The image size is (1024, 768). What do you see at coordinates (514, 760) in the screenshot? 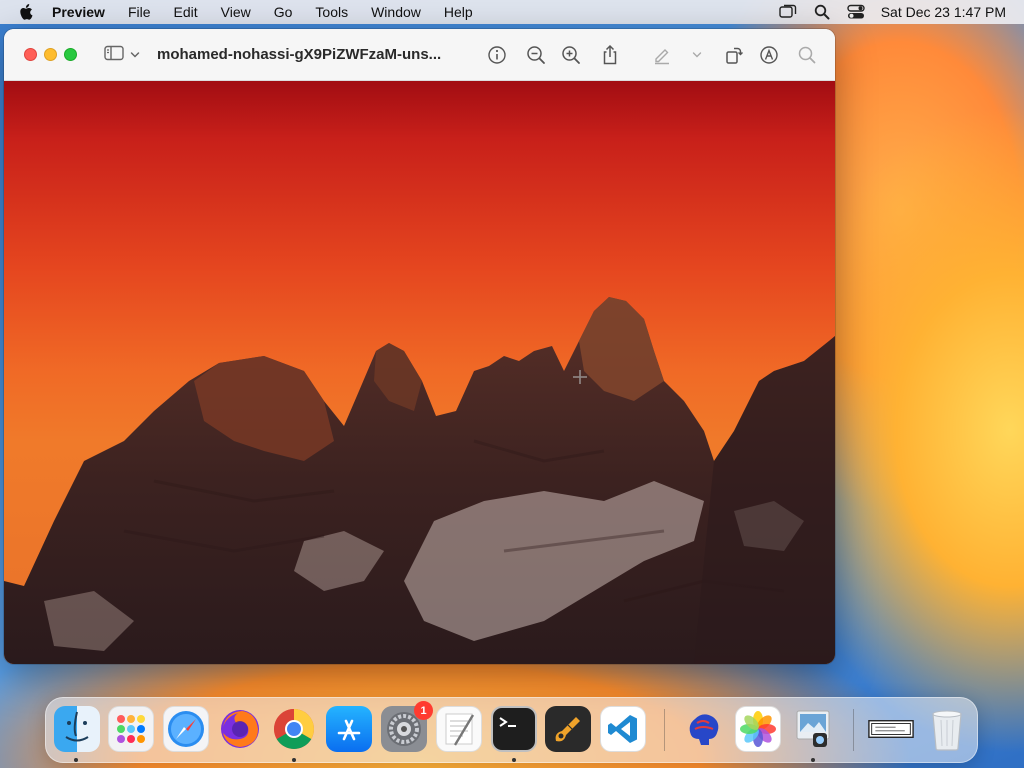
I see `terminal-running-indicator` at bounding box center [514, 760].